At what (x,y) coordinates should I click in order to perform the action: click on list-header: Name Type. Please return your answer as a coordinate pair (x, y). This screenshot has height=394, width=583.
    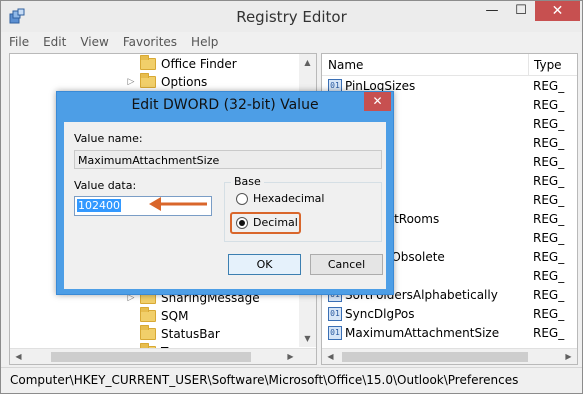
    Looking at the image, I should click on (449, 65).